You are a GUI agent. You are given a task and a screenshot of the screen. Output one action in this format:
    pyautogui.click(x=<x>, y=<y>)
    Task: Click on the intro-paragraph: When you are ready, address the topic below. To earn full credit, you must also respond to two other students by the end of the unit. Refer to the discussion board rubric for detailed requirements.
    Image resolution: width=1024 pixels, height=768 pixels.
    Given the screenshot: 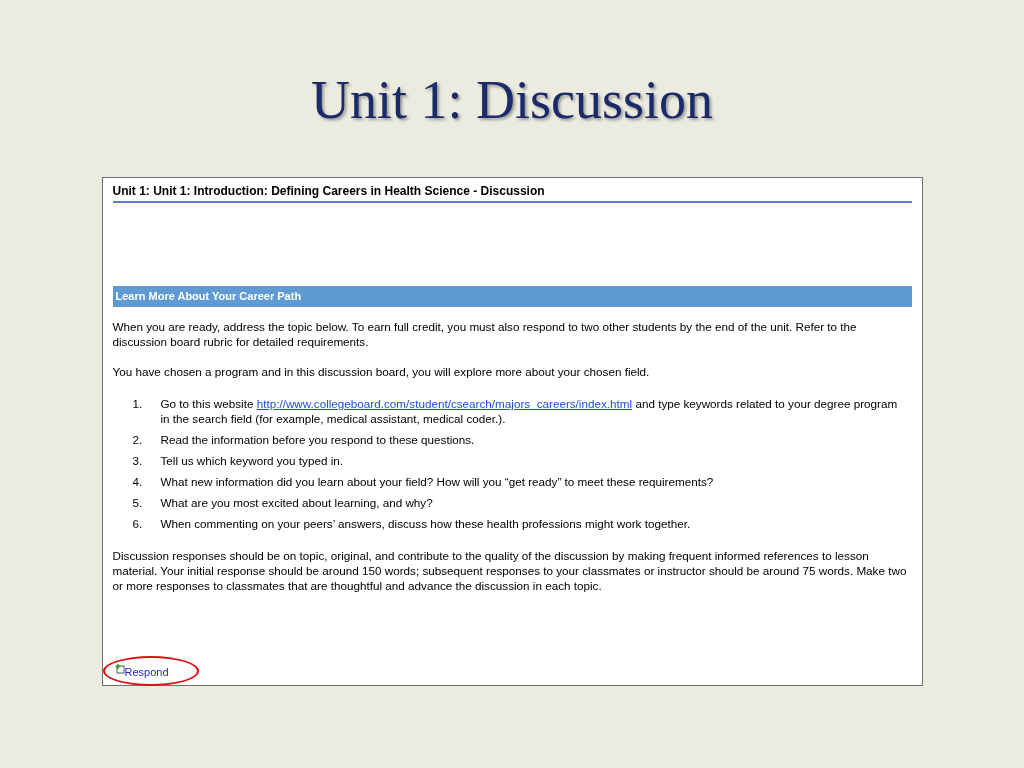 What is the action you would take?
    pyautogui.click(x=485, y=334)
    